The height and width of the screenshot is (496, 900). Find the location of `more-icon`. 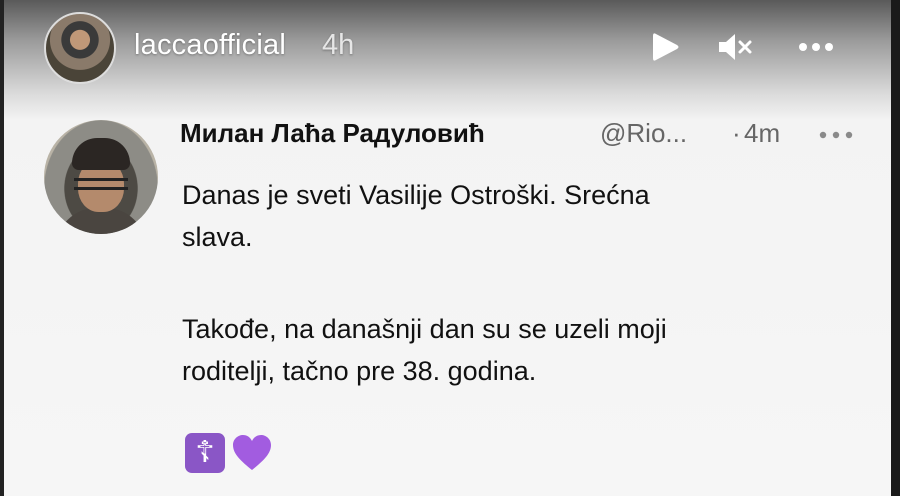

more-icon is located at coordinates (816, 47).